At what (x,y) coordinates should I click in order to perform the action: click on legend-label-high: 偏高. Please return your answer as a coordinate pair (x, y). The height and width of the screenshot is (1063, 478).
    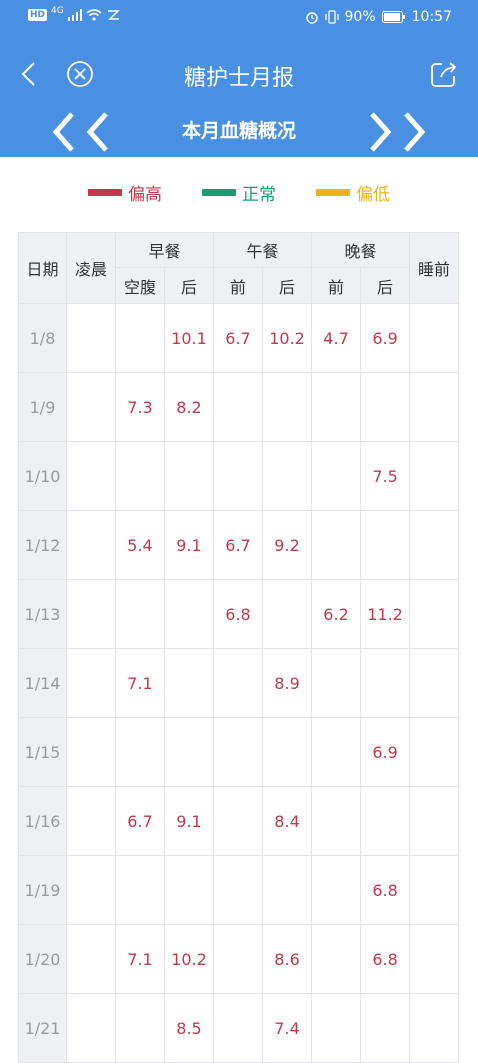
    Looking at the image, I should click on (145, 195).